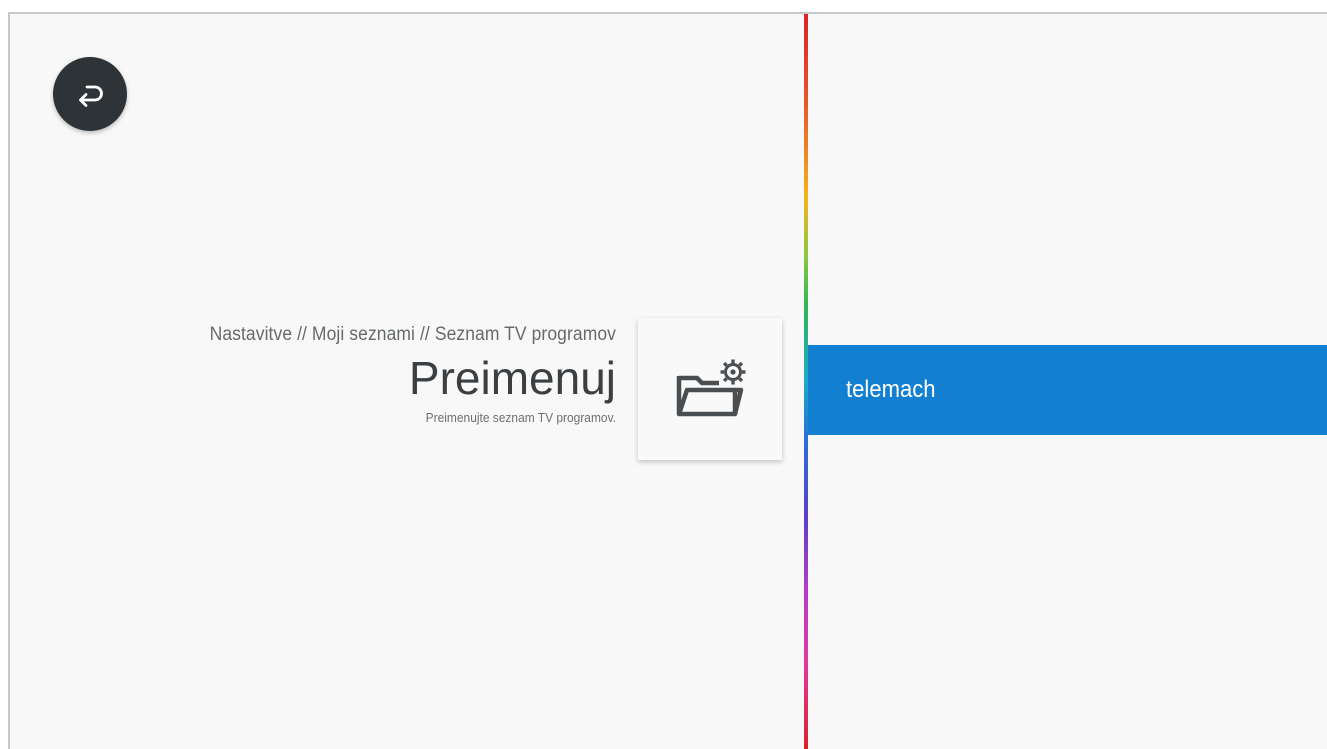 The image size is (1327, 749). I want to click on folder-gear-icon, so click(710, 389).